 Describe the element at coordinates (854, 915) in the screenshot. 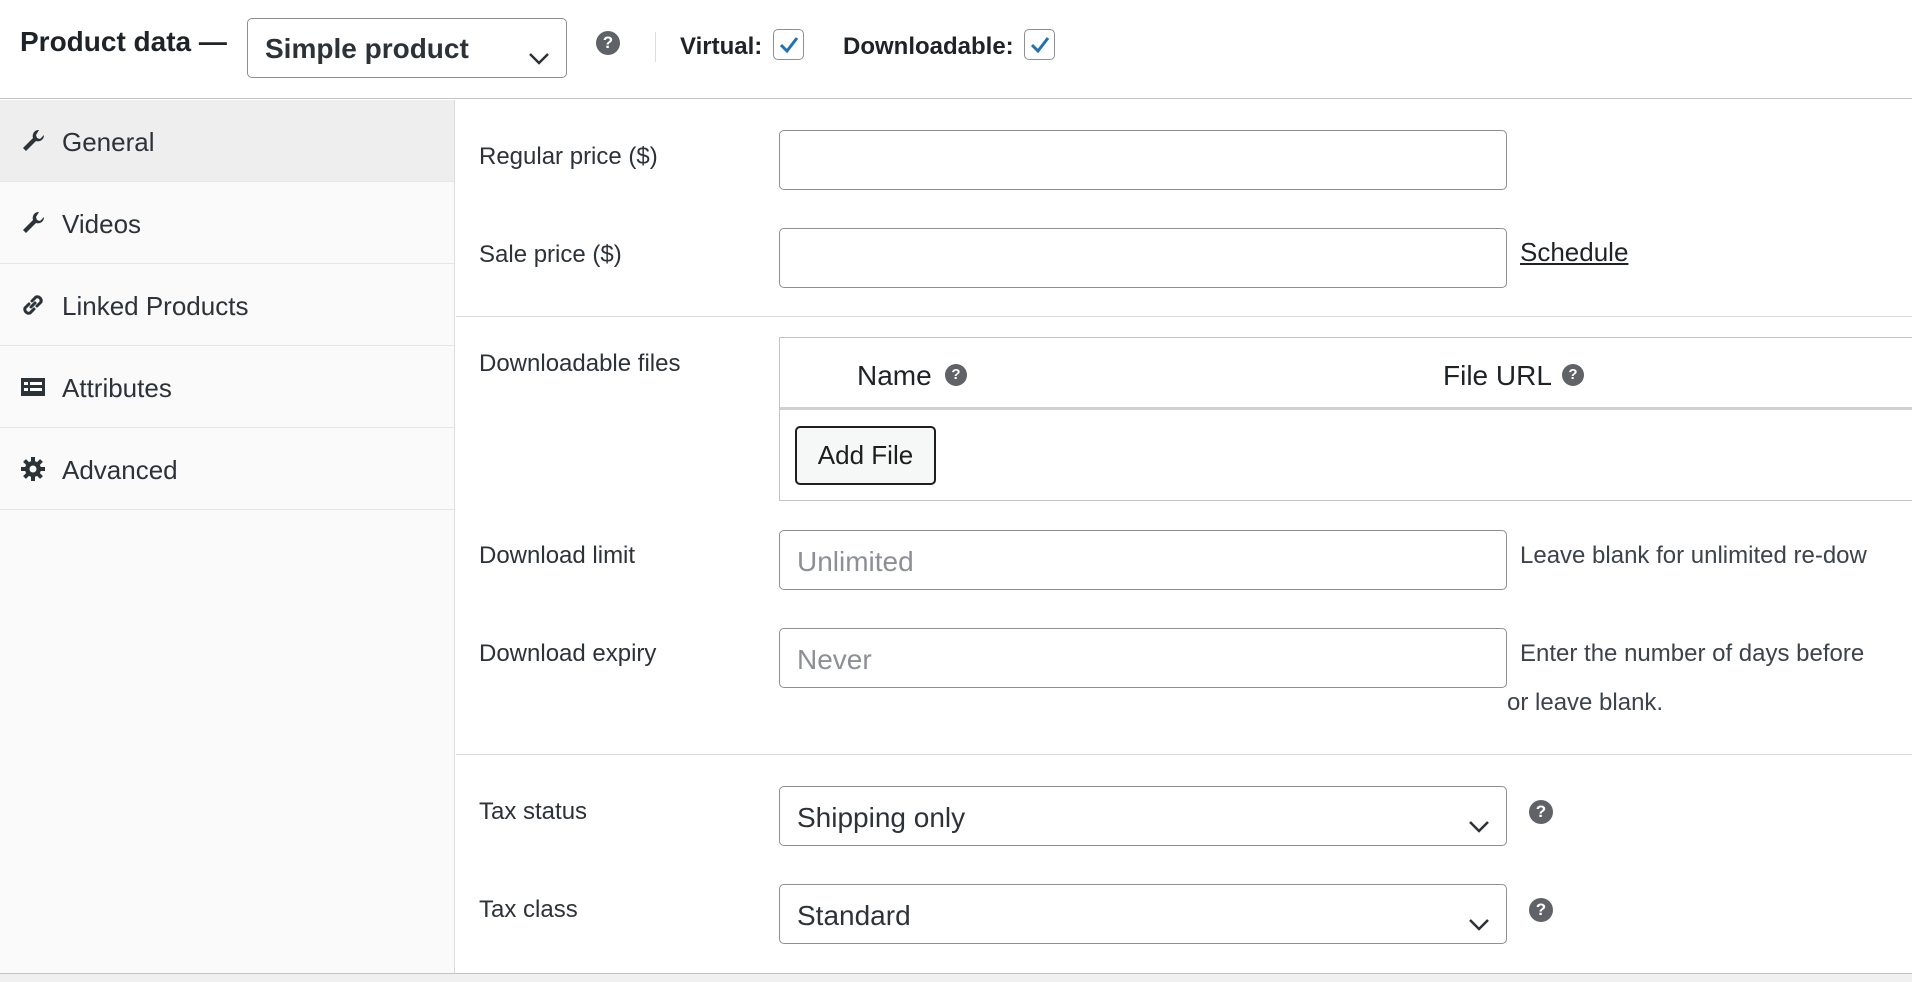

I see `tax-class-value: Standard` at that location.